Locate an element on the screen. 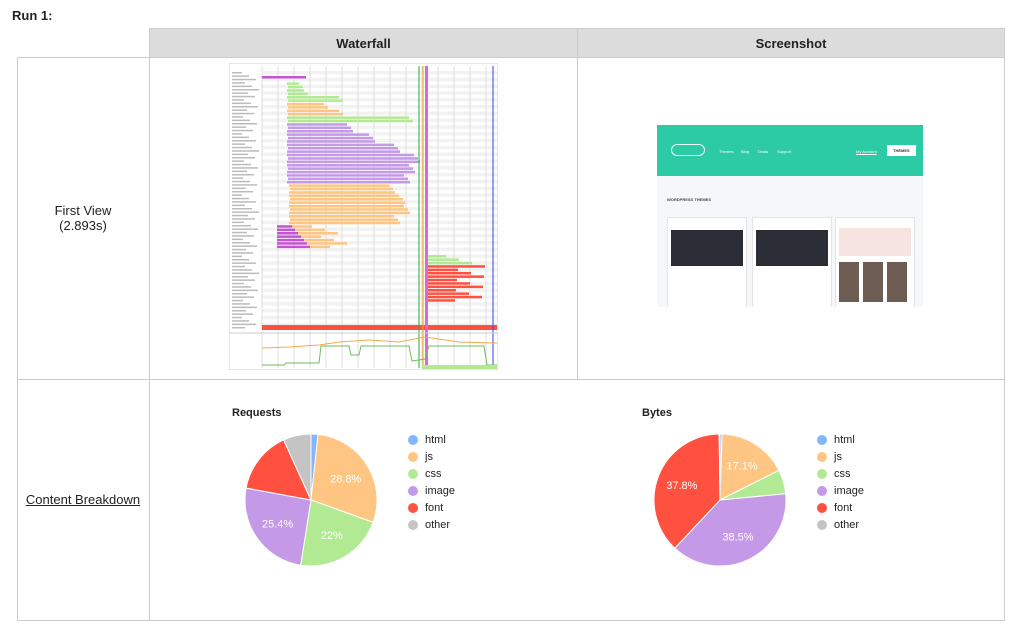  legend-label: html is located at coordinates (844, 439).